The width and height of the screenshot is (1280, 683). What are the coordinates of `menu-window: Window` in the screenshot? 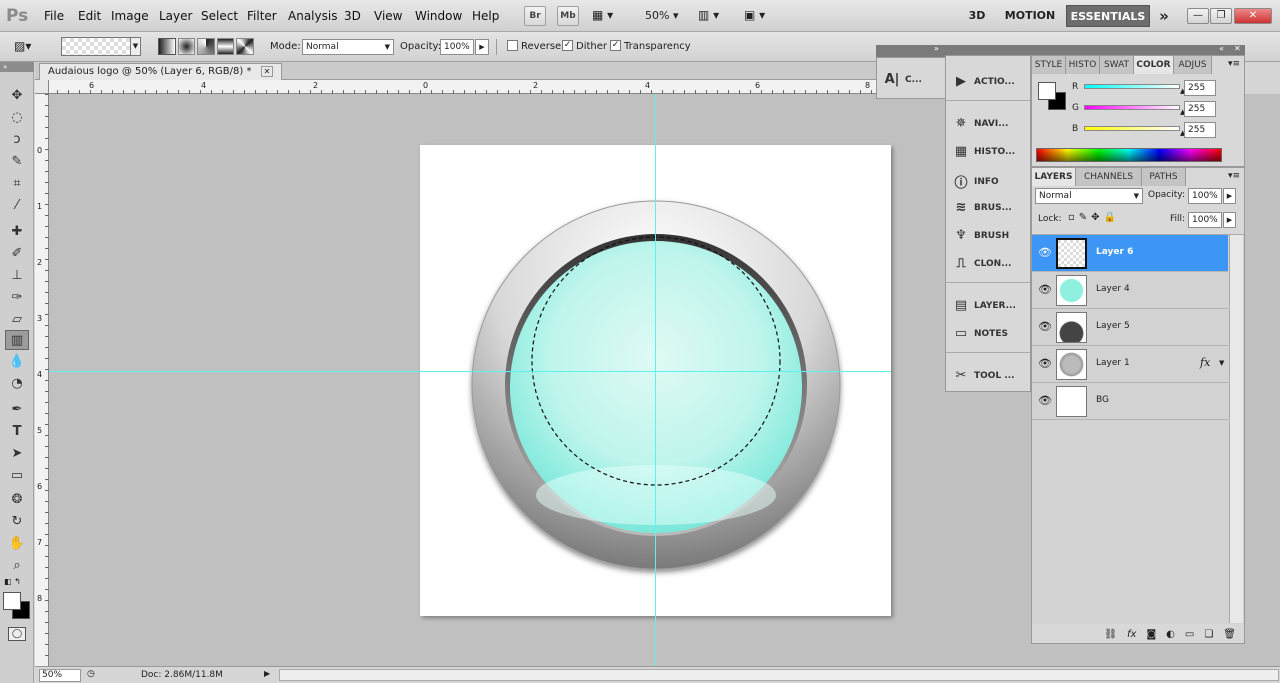 It's located at (438, 16).